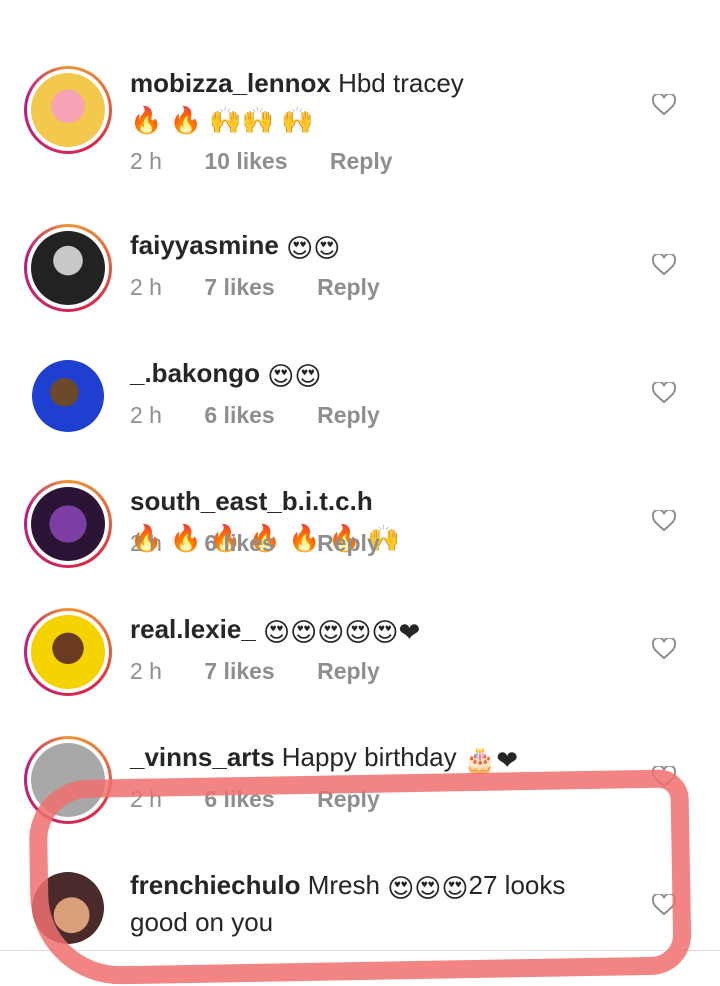 The height and width of the screenshot is (986, 720). I want to click on comment-text: Hbd tracey, so click(401, 83).